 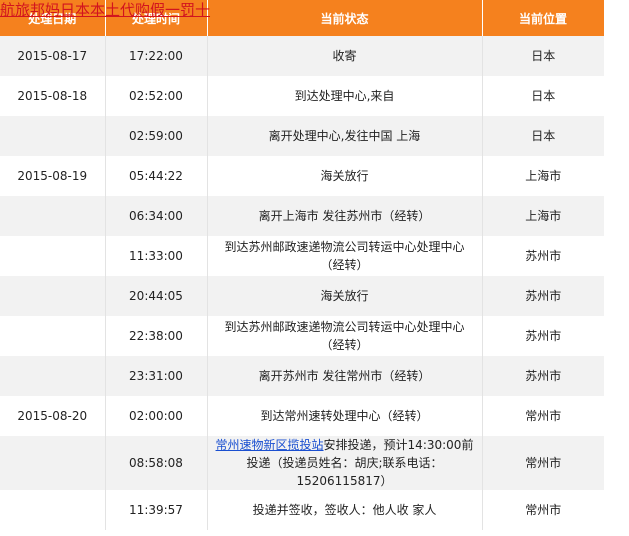 What do you see at coordinates (53, 96) in the screenshot?
I see `date-cell: 2015-08-18` at bounding box center [53, 96].